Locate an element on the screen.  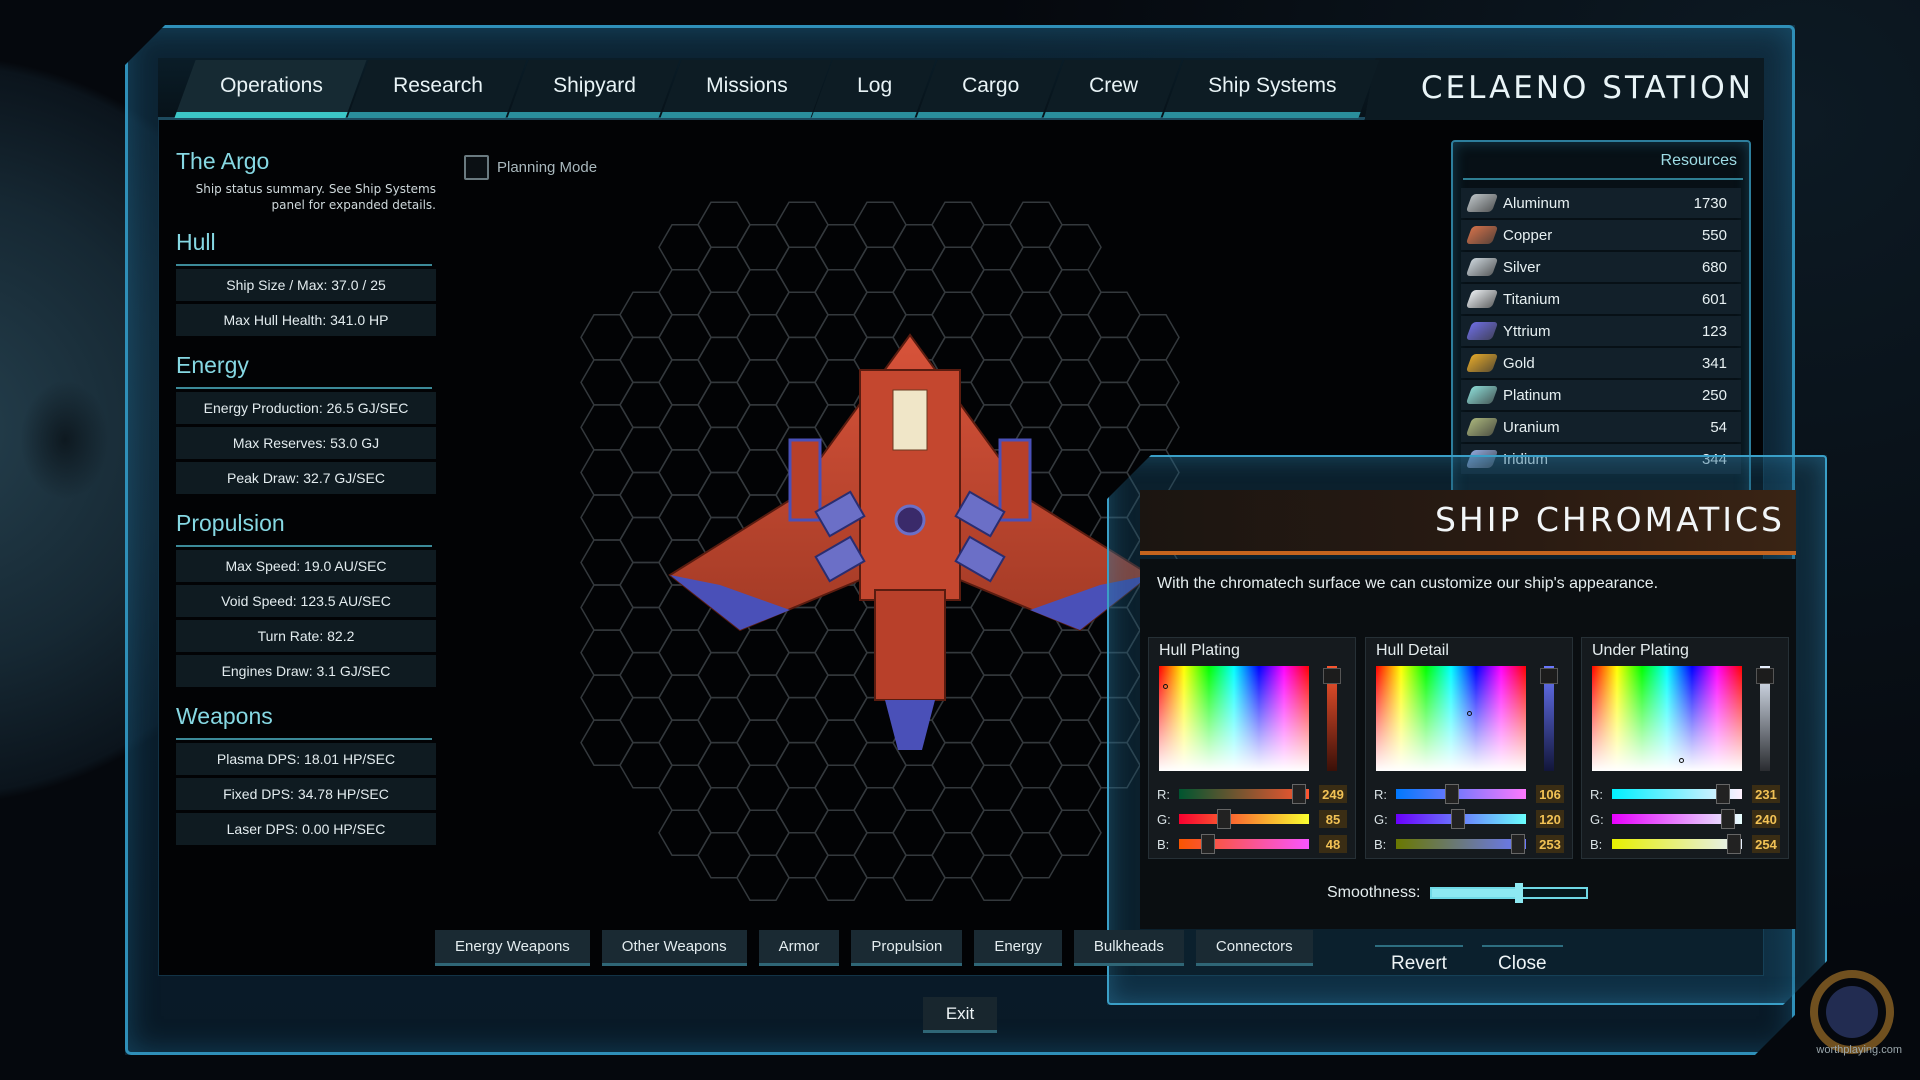
channel-value-b: 48 is located at coordinates (1333, 844).